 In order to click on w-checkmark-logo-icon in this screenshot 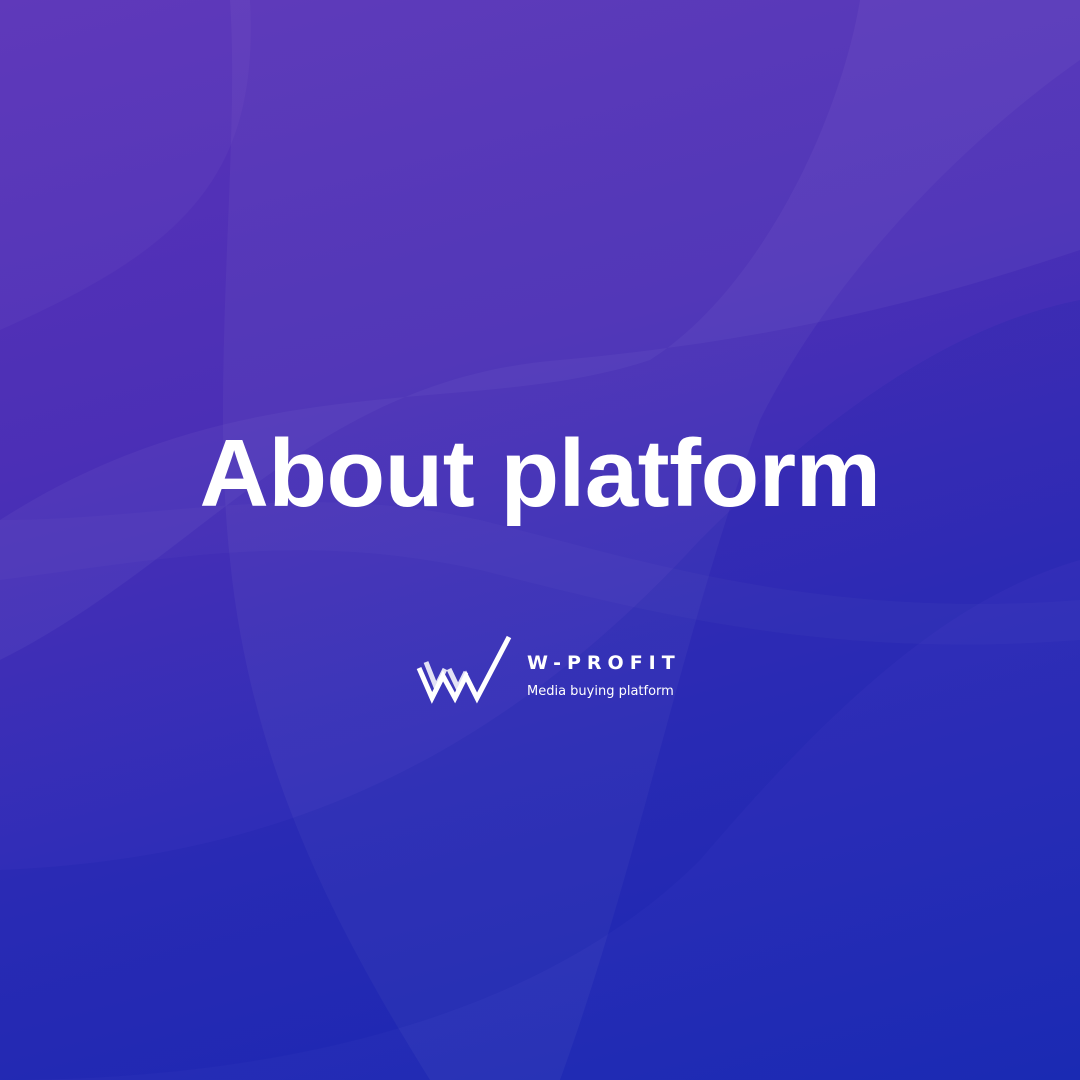, I will do `click(464, 669)`.